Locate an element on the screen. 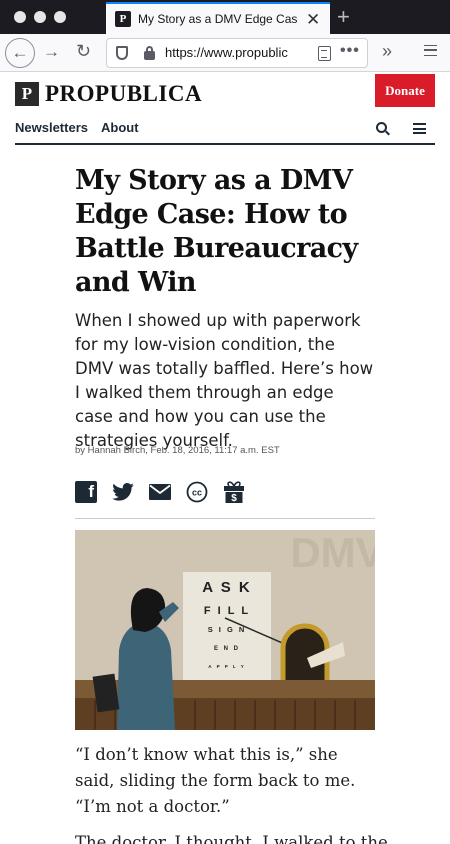 Image resolution: width=450 pixels, height=844 pixels. back-button: ← is located at coordinates (20, 53).